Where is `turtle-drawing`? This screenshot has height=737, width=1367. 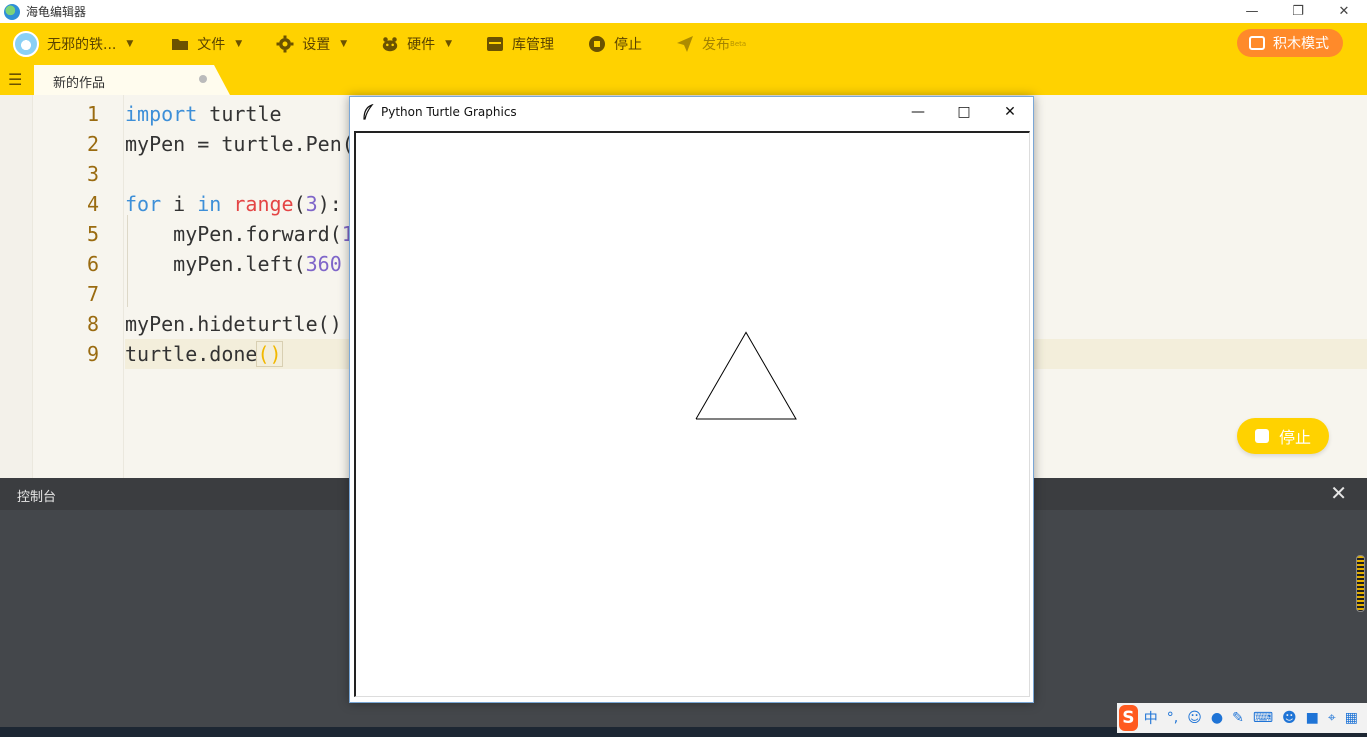 turtle-drawing is located at coordinates (746, 375).